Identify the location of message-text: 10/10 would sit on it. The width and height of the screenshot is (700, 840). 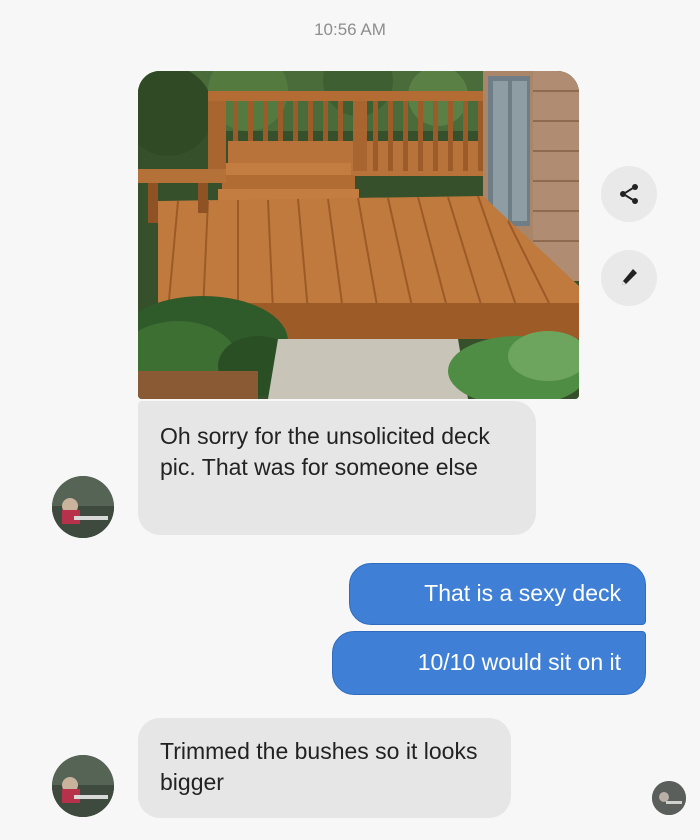
(519, 662).